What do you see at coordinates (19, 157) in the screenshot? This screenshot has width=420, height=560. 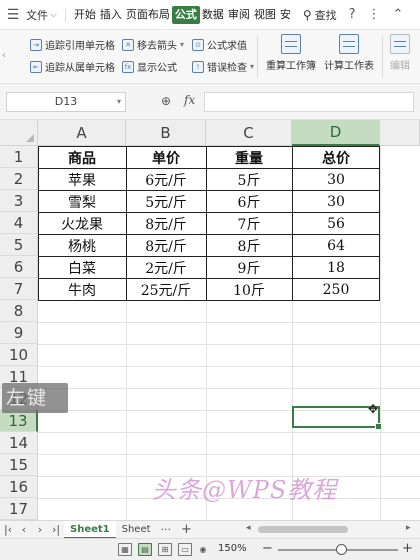 I see `row-header: 1` at bounding box center [19, 157].